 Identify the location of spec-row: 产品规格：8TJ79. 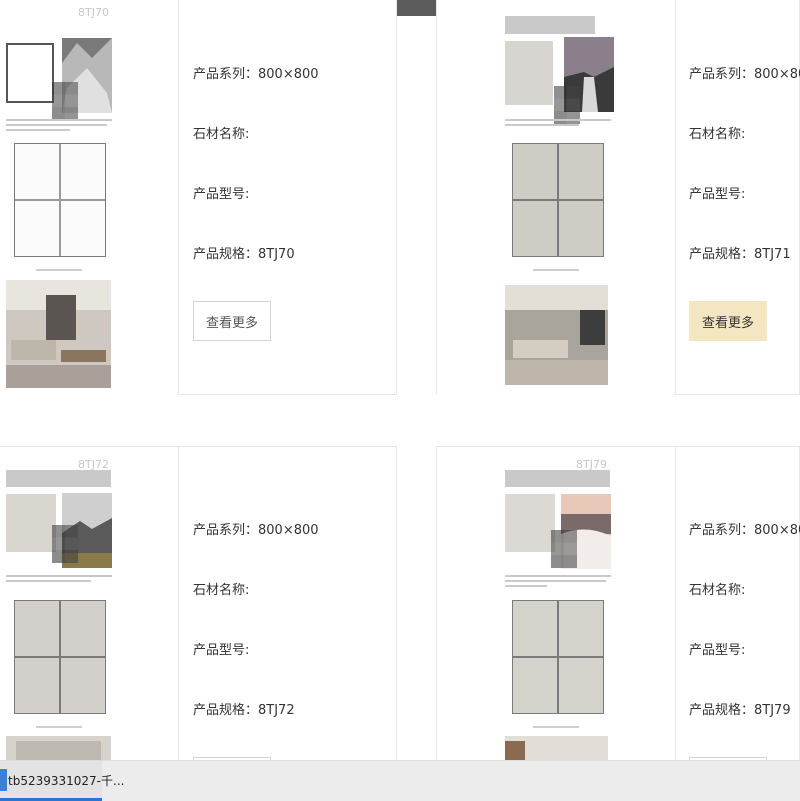
(740, 710).